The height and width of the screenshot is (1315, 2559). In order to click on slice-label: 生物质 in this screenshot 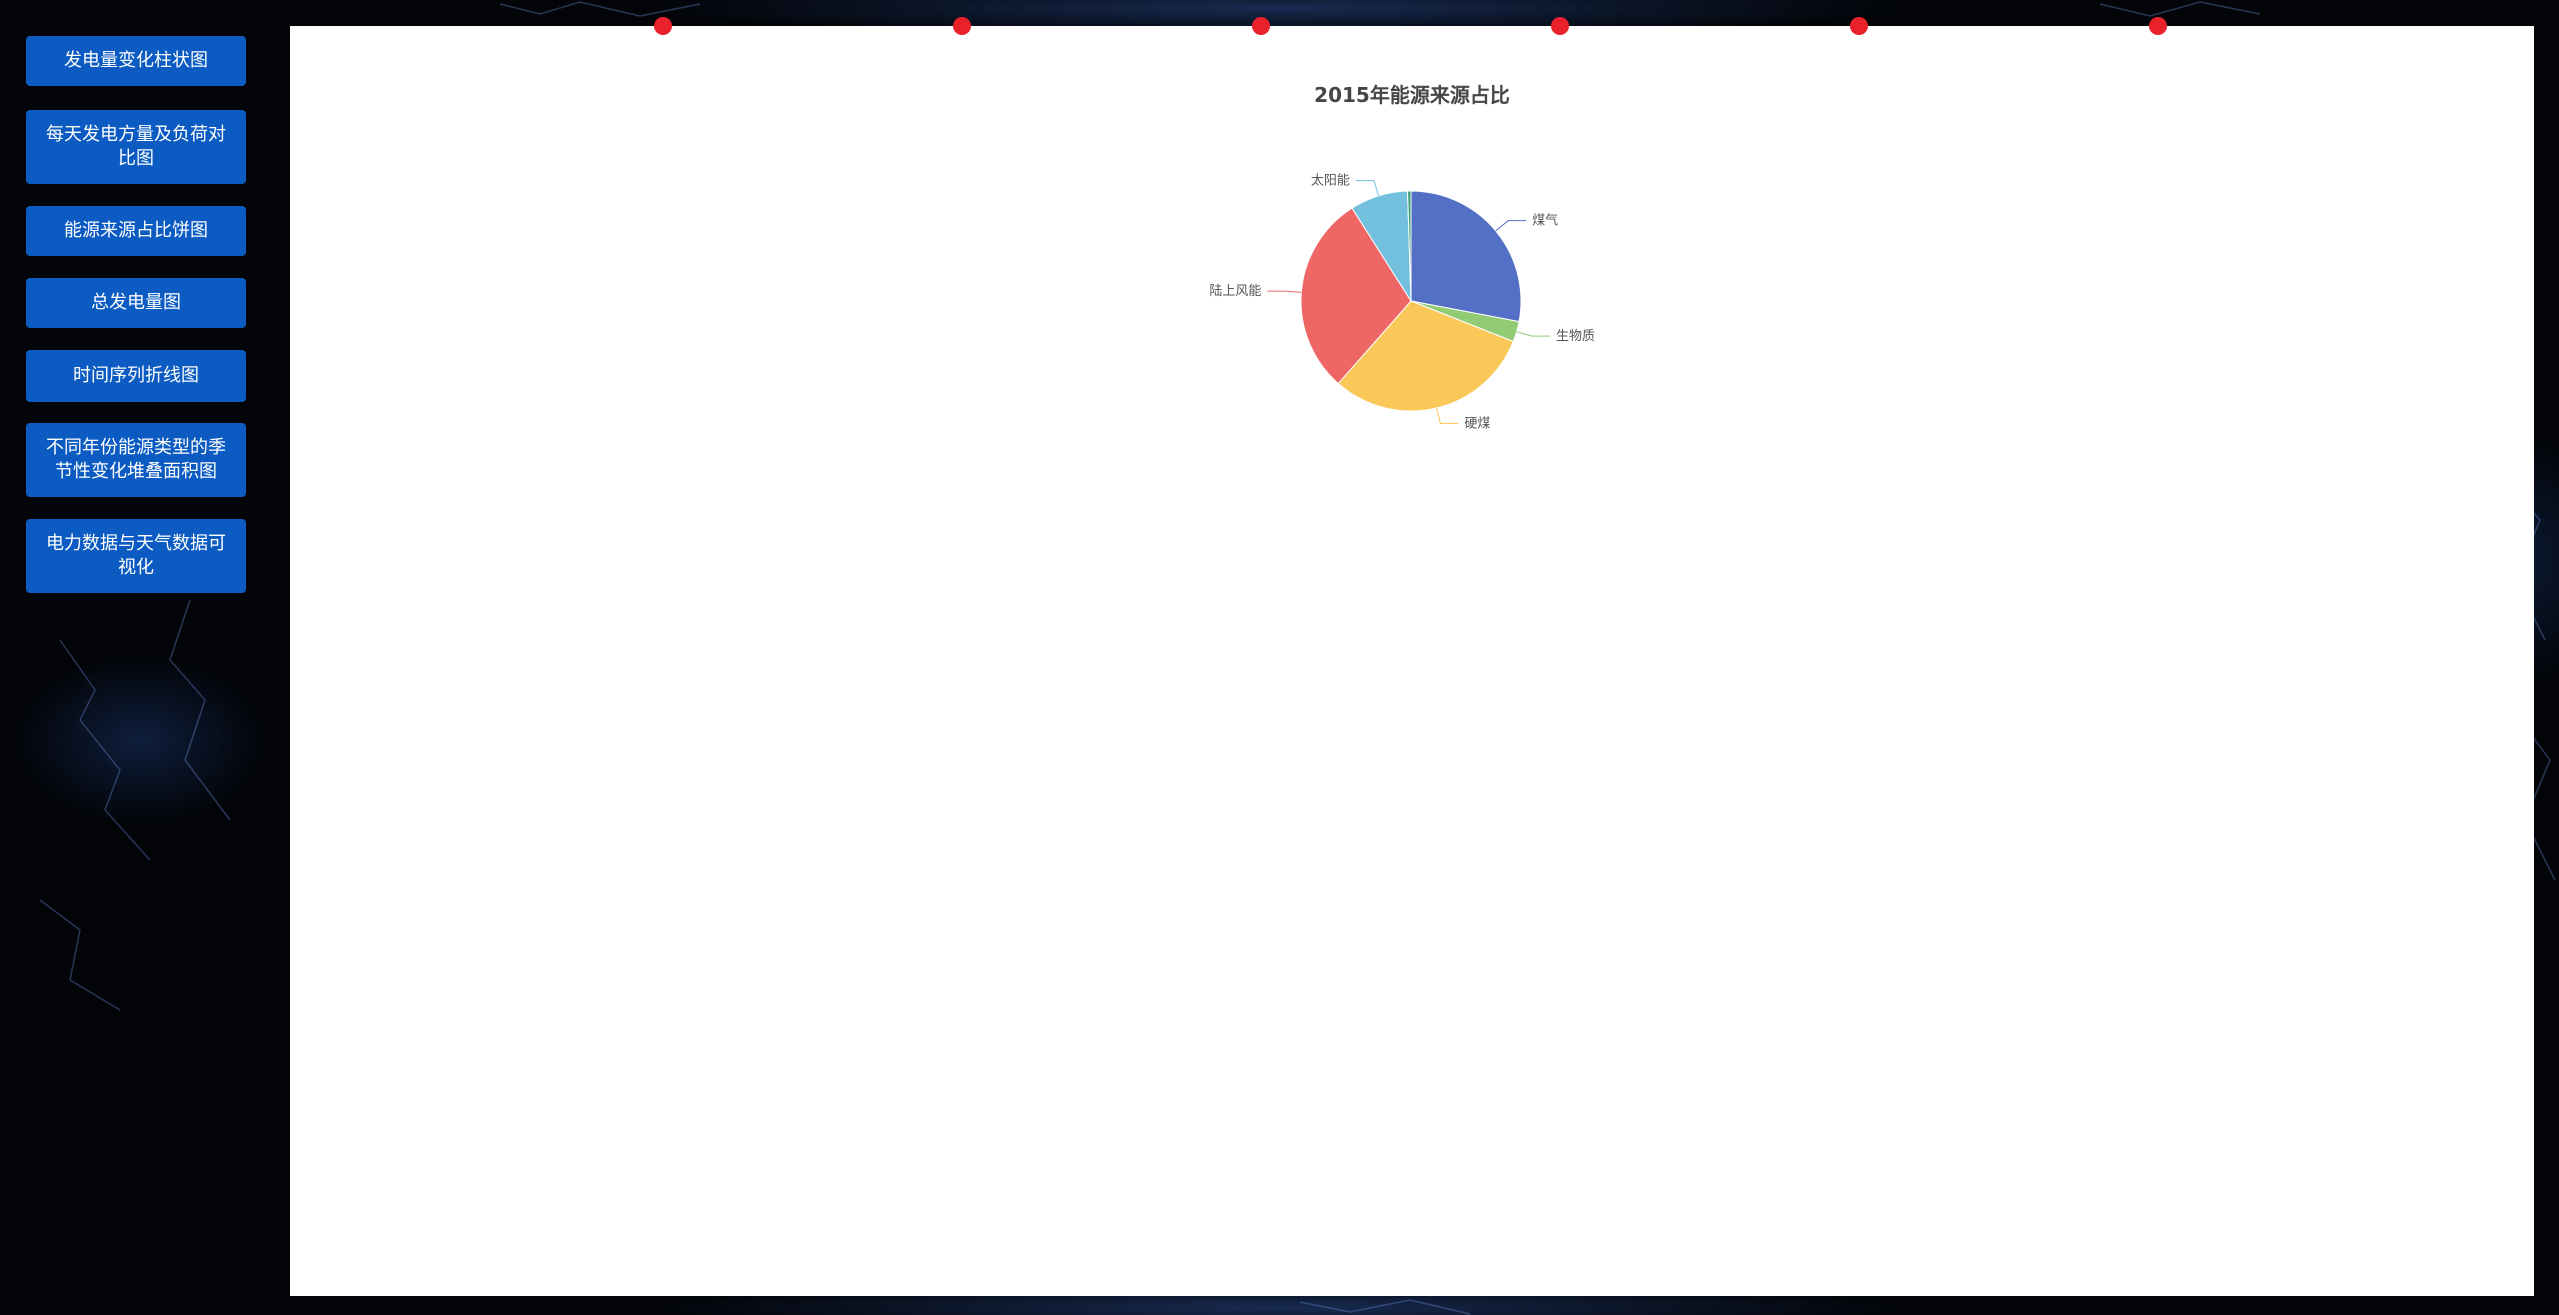, I will do `click(1575, 336)`.